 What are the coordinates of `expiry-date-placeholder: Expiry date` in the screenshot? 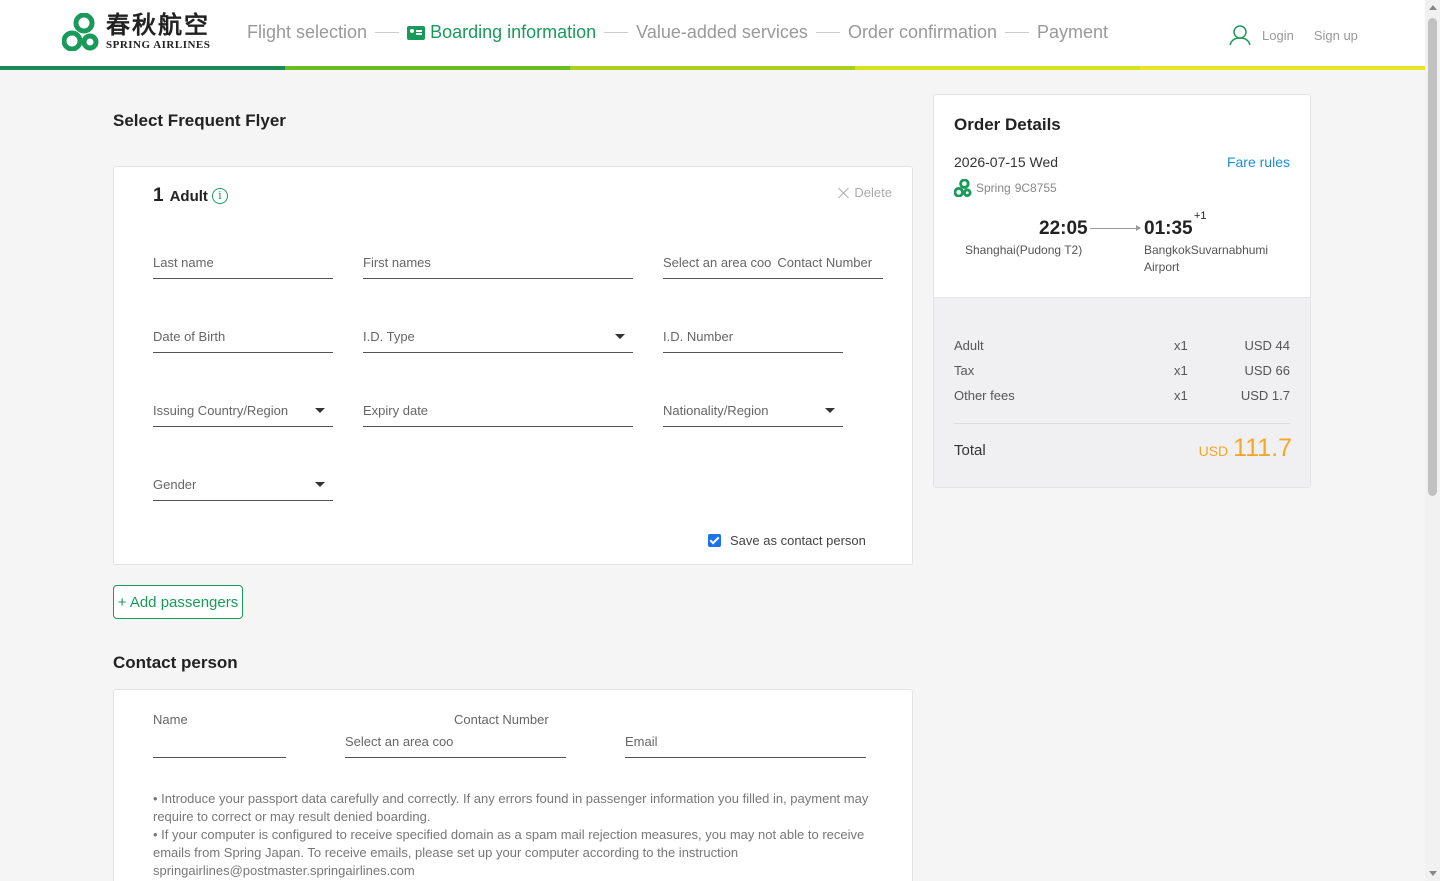 It's located at (396, 410).